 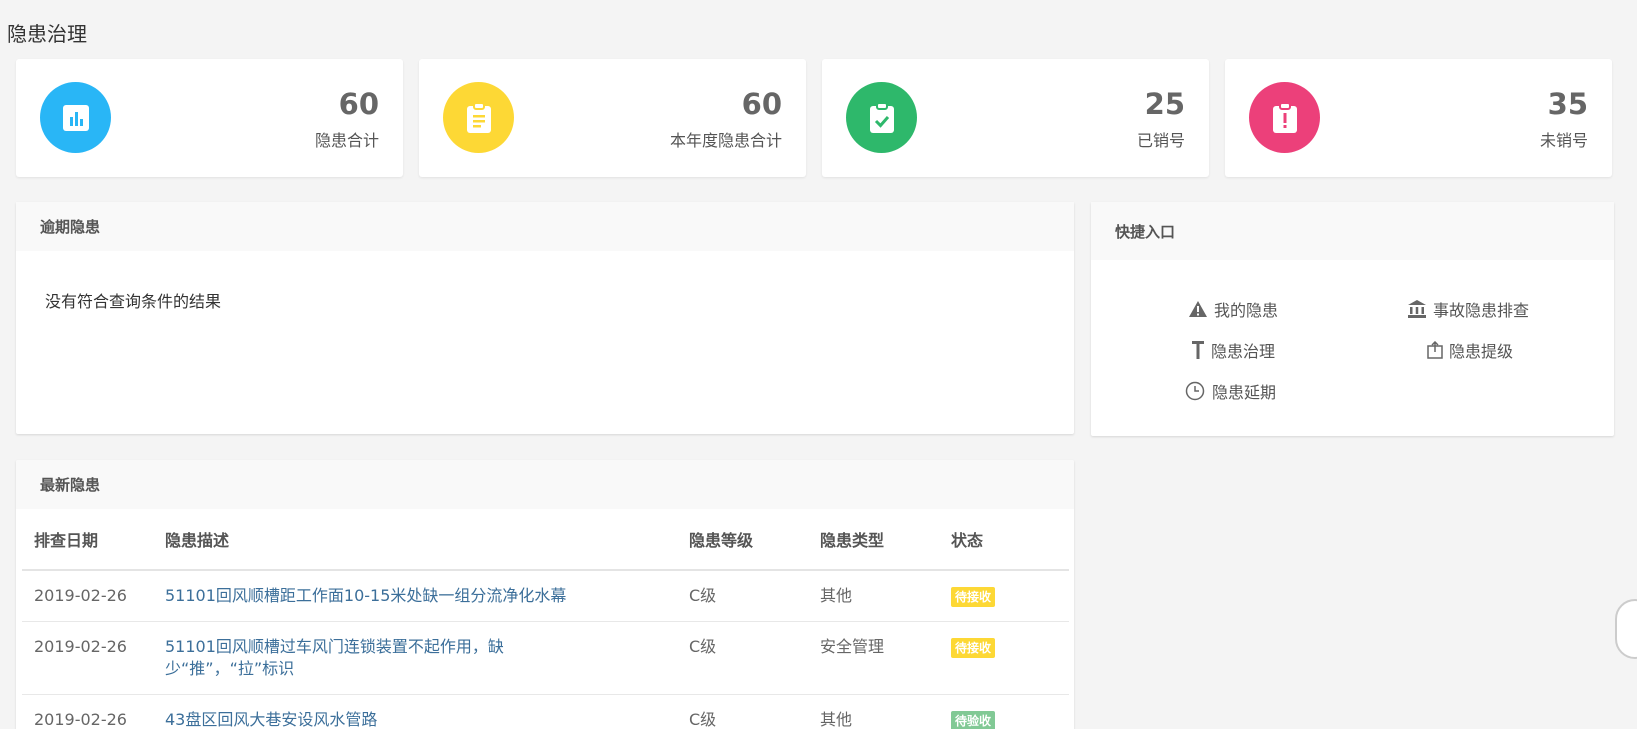 I want to click on page-title: 隐患治理, so click(x=47, y=34).